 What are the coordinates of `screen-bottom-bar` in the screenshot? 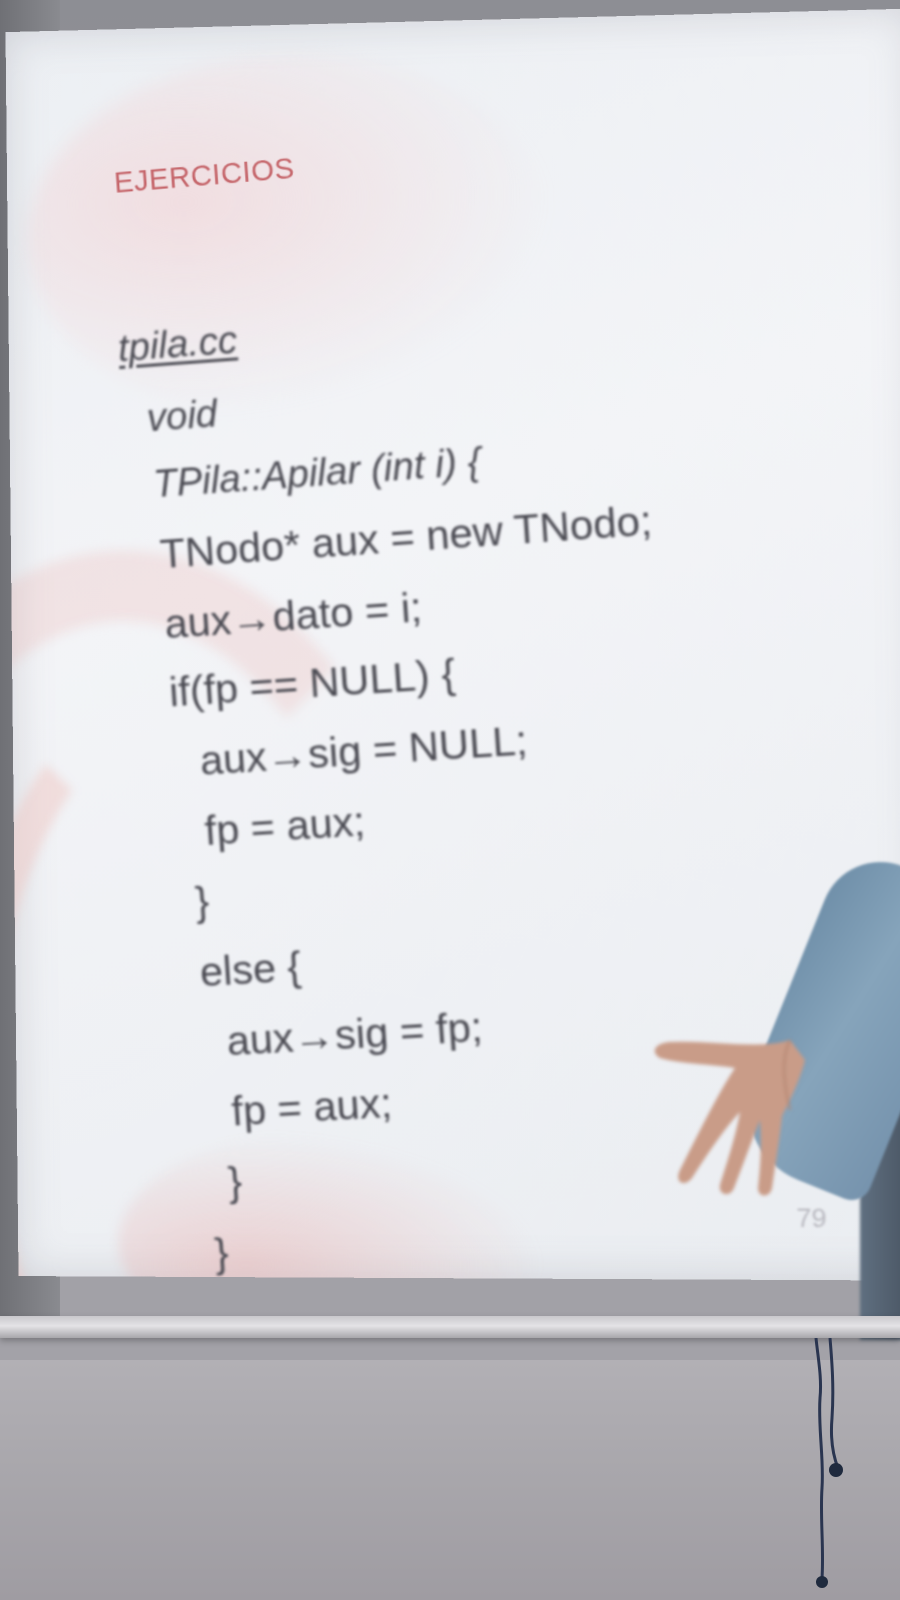 It's located at (450, 1327).